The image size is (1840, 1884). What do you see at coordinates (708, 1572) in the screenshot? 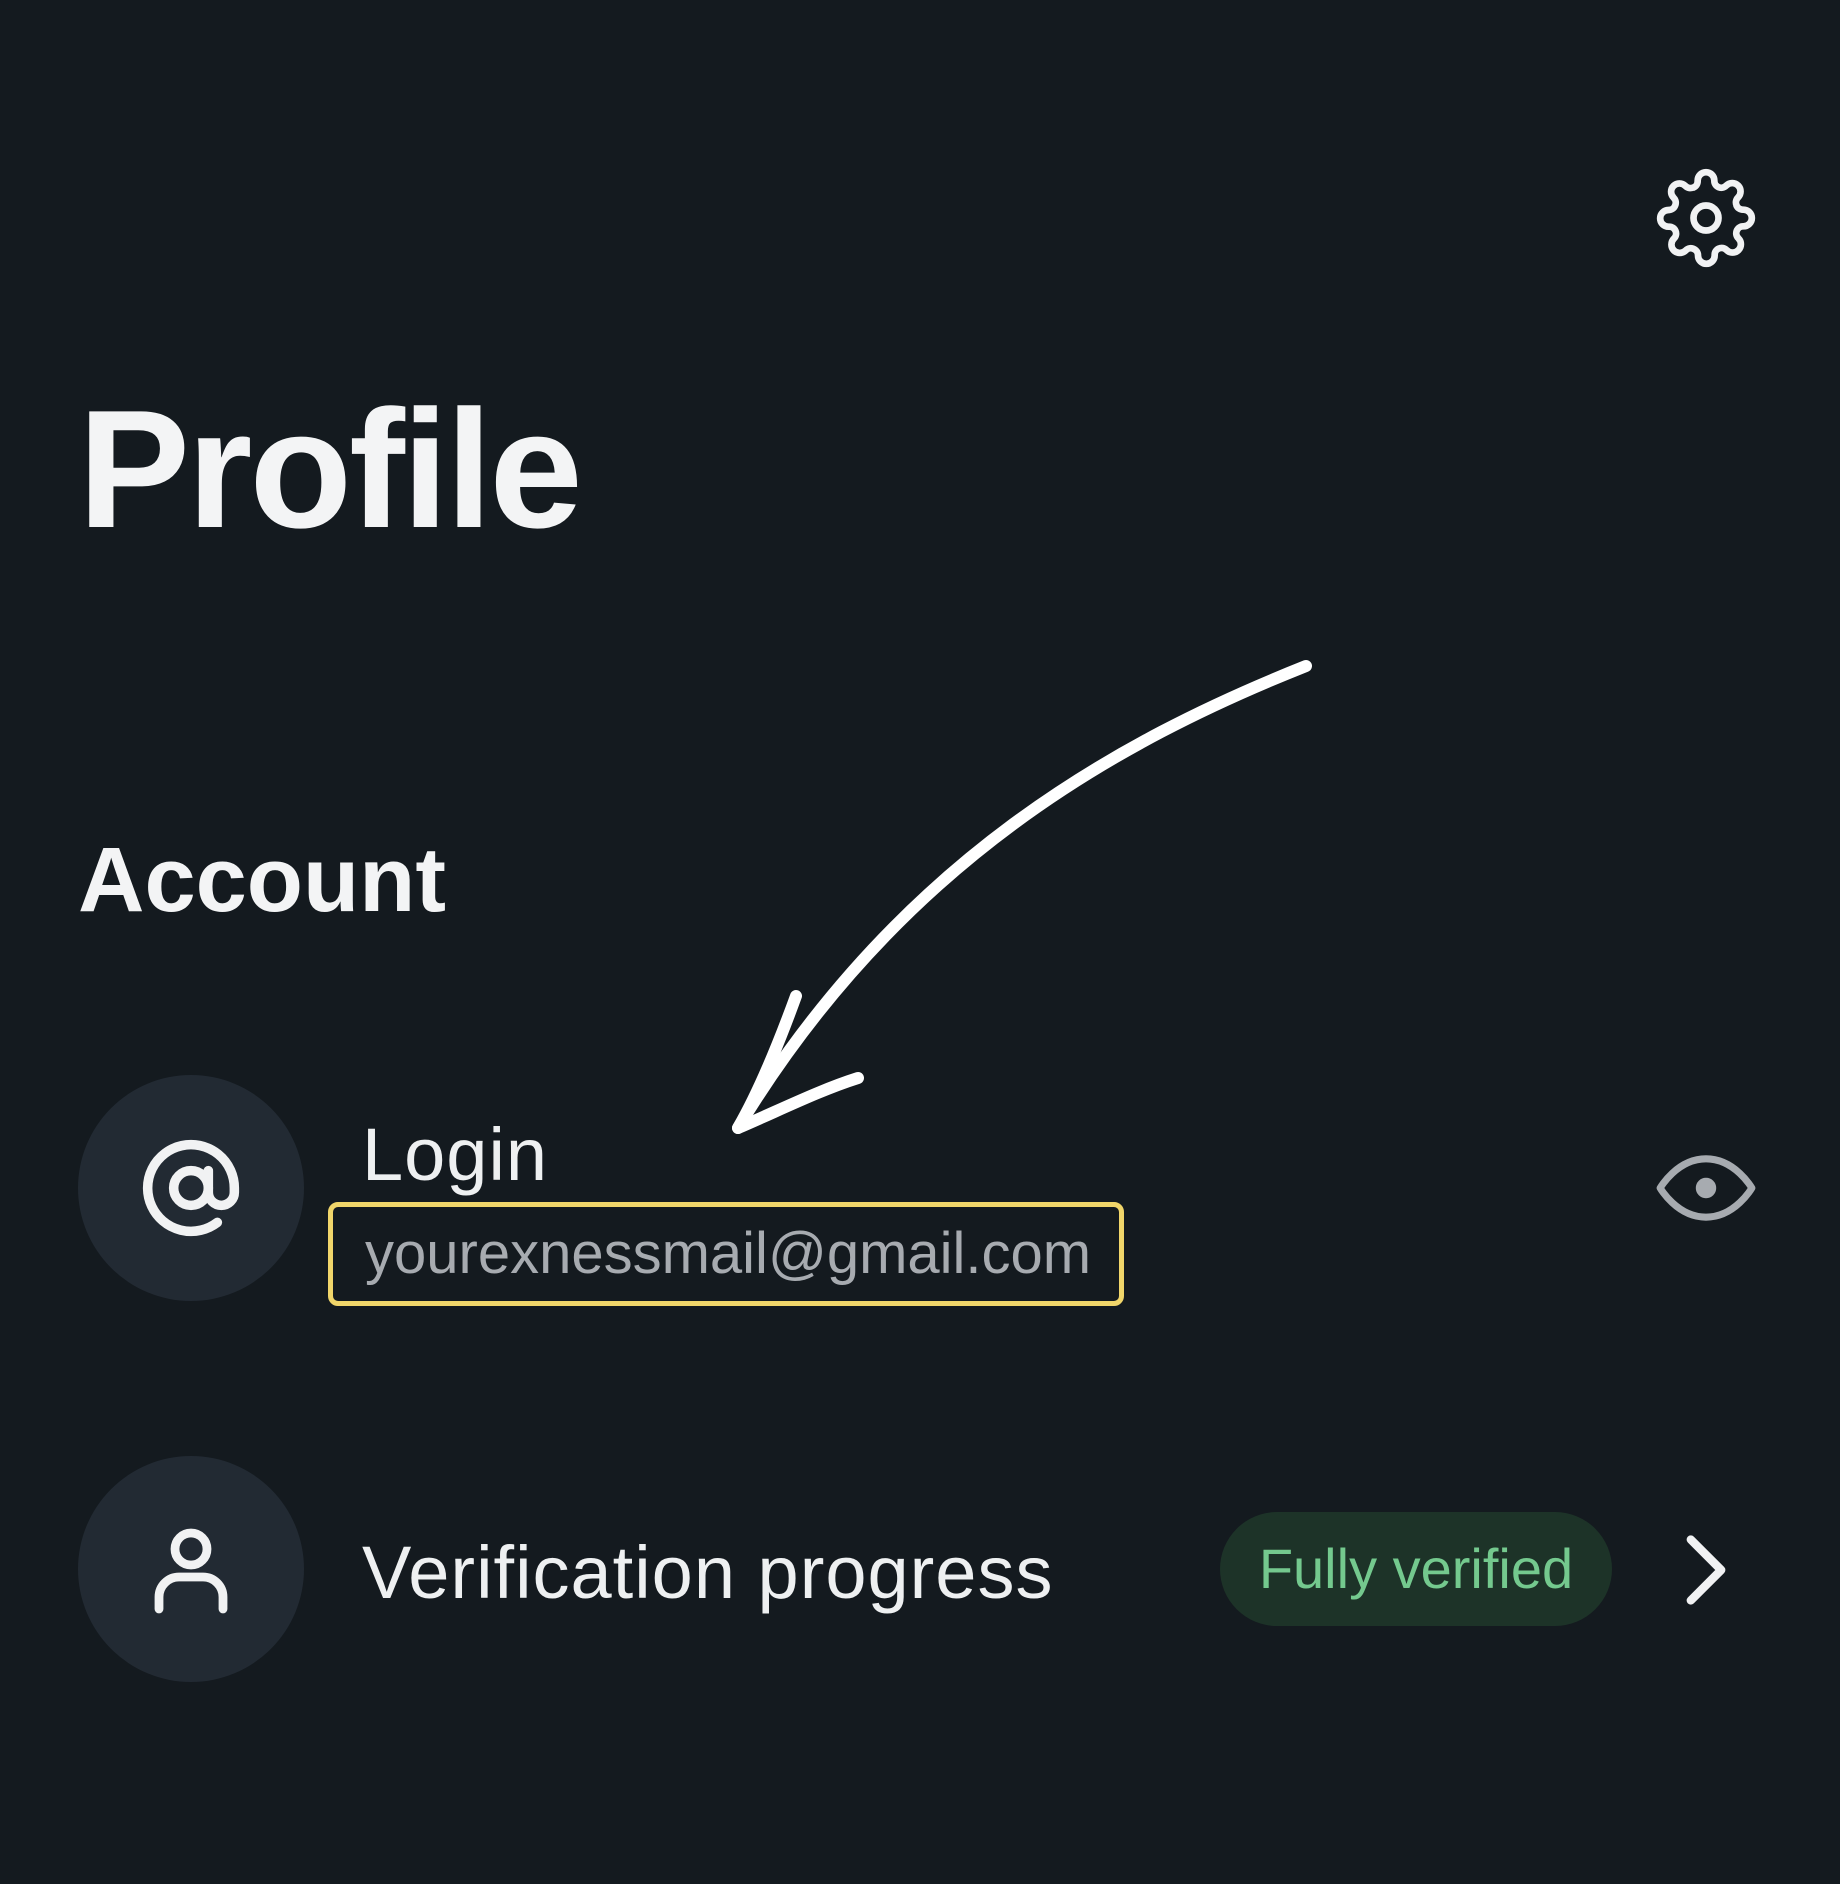
I see `verification-progress-label: Verification progress` at bounding box center [708, 1572].